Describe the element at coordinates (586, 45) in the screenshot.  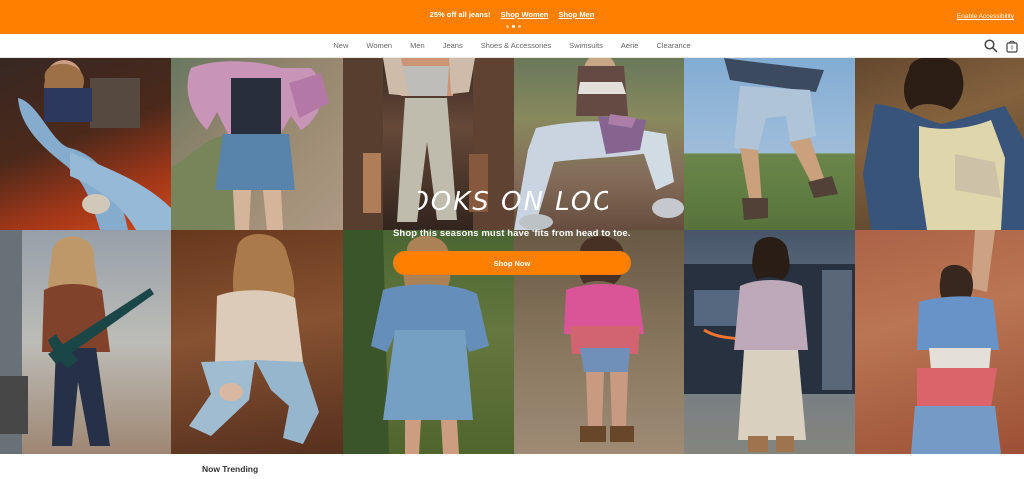
I see `nav-item-swimsuits: Swimsuits` at that location.